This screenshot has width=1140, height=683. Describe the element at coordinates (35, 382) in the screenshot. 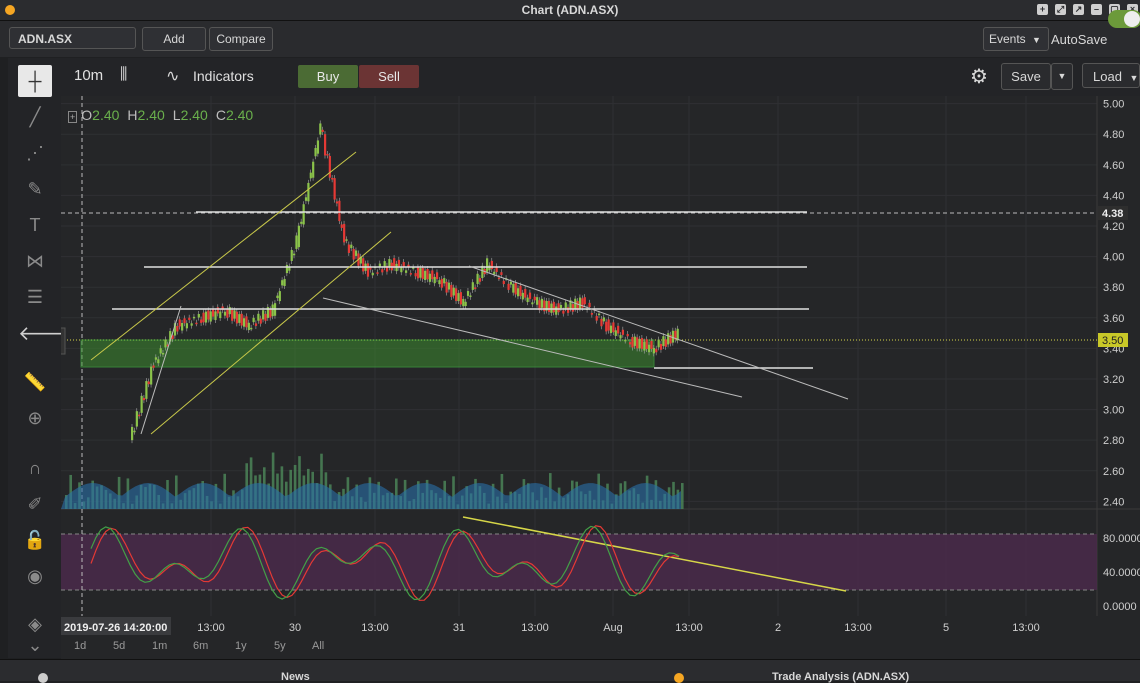

I see `ruler-icon: 📏` at that location.